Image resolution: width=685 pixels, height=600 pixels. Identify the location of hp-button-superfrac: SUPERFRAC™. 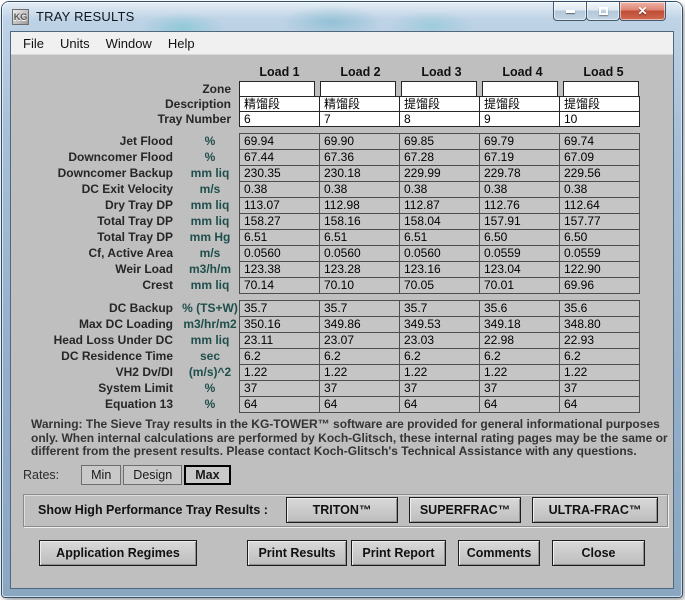
(465, 510).